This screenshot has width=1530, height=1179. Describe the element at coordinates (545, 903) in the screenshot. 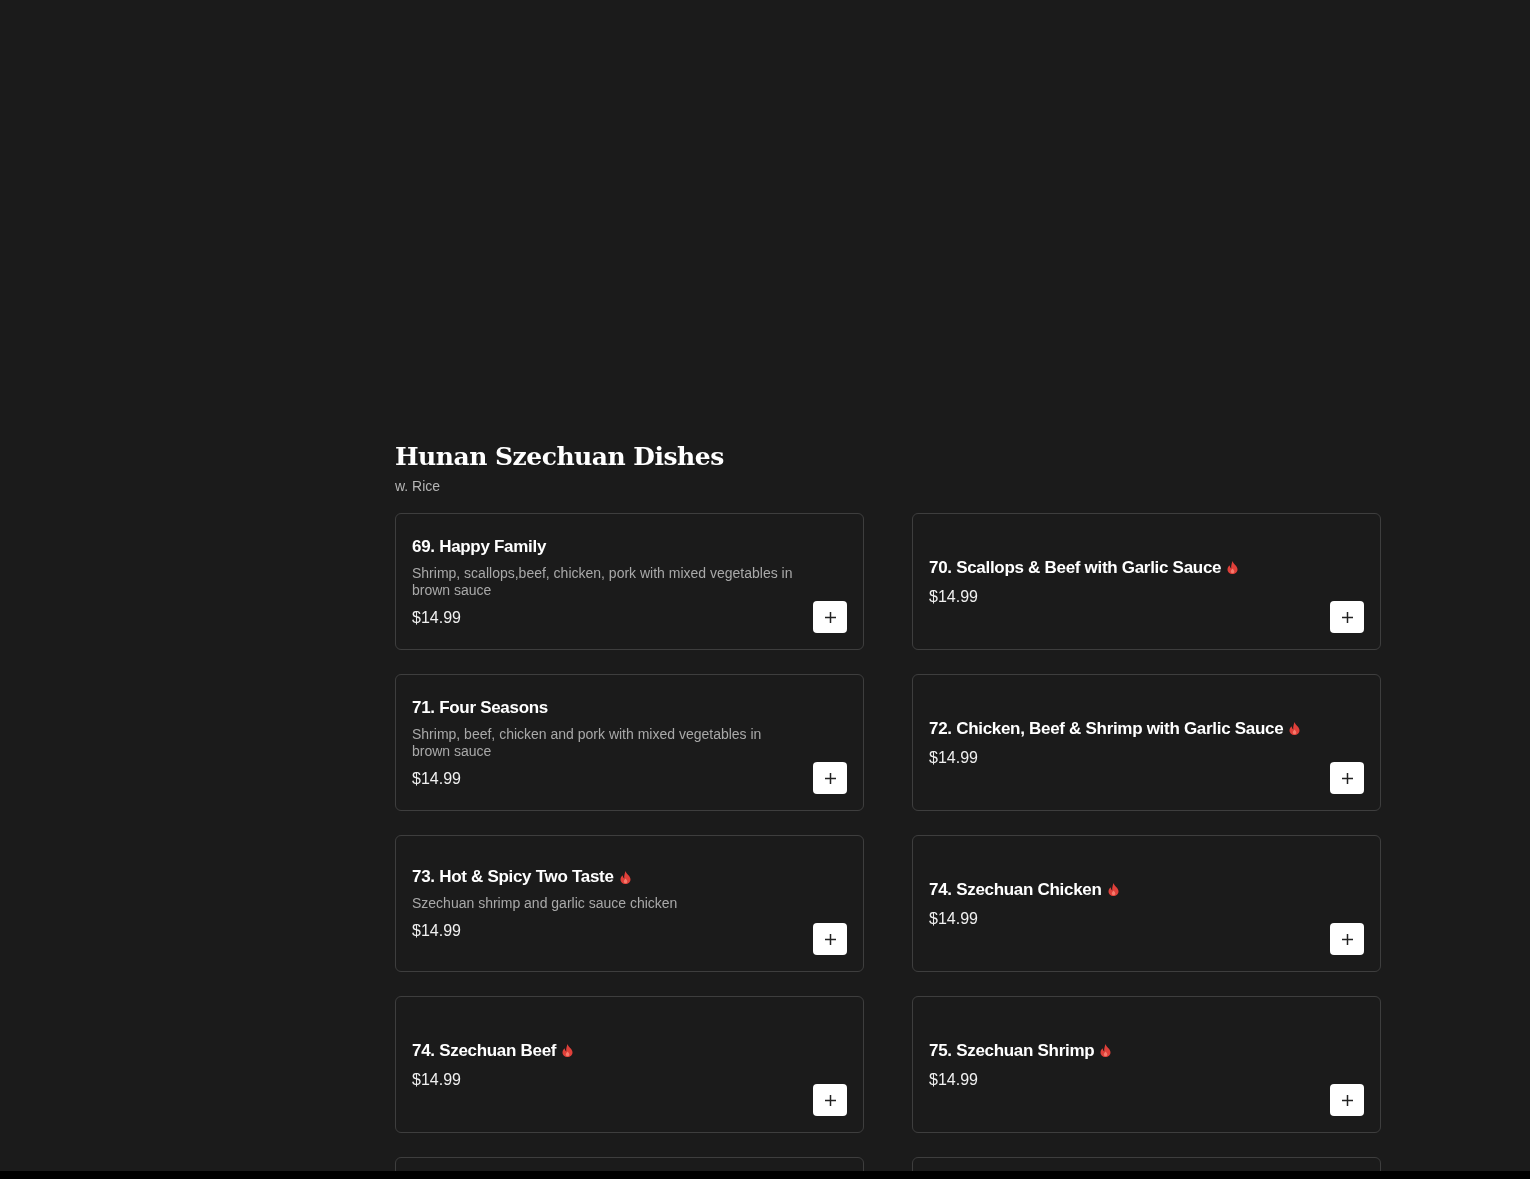

I see `item-description: Szechuan shrimp and garlic sauce chicken` at that location.